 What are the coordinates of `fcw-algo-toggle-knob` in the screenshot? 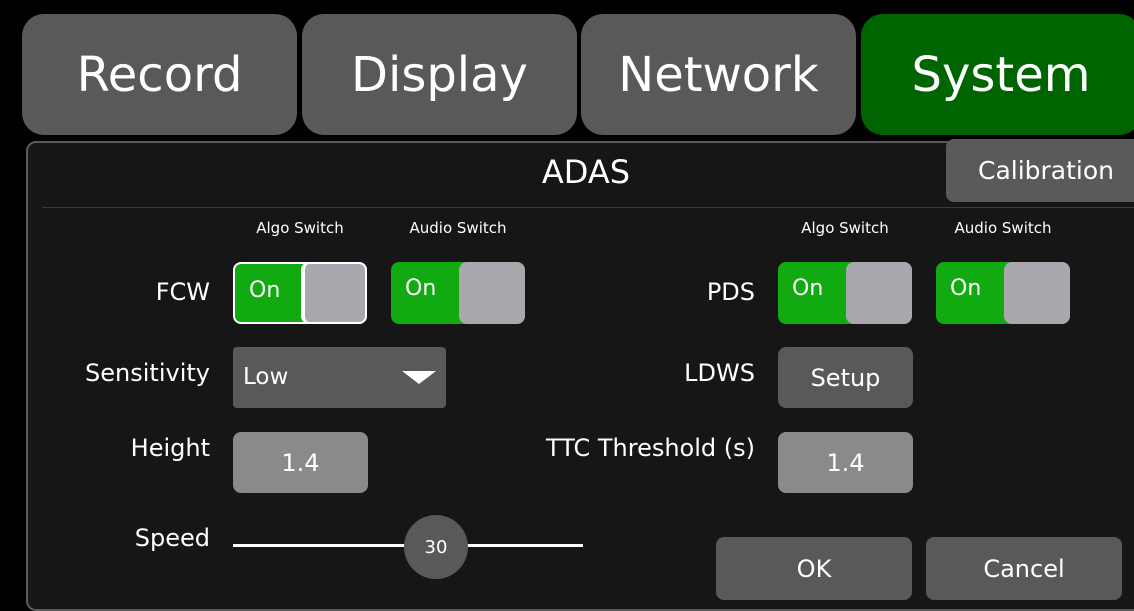 It's located at (334, 293).